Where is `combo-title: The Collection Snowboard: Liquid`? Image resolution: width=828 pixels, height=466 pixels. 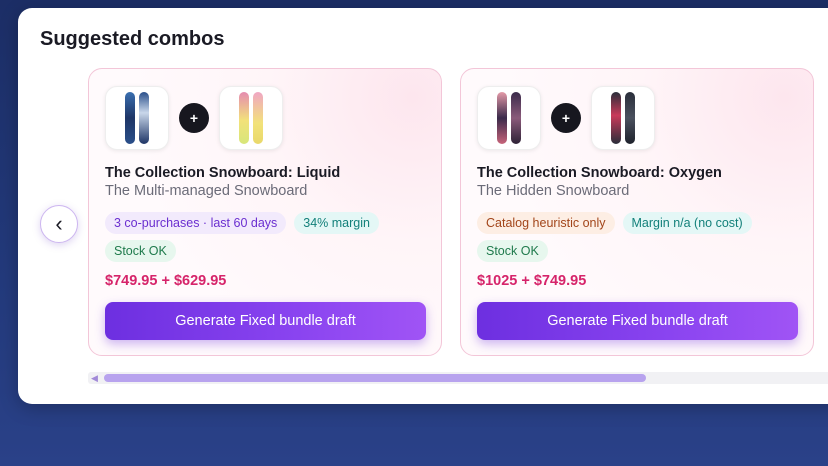 combo-title: The Collection Snowboard: Liquid is located at coordinates (223, 173).